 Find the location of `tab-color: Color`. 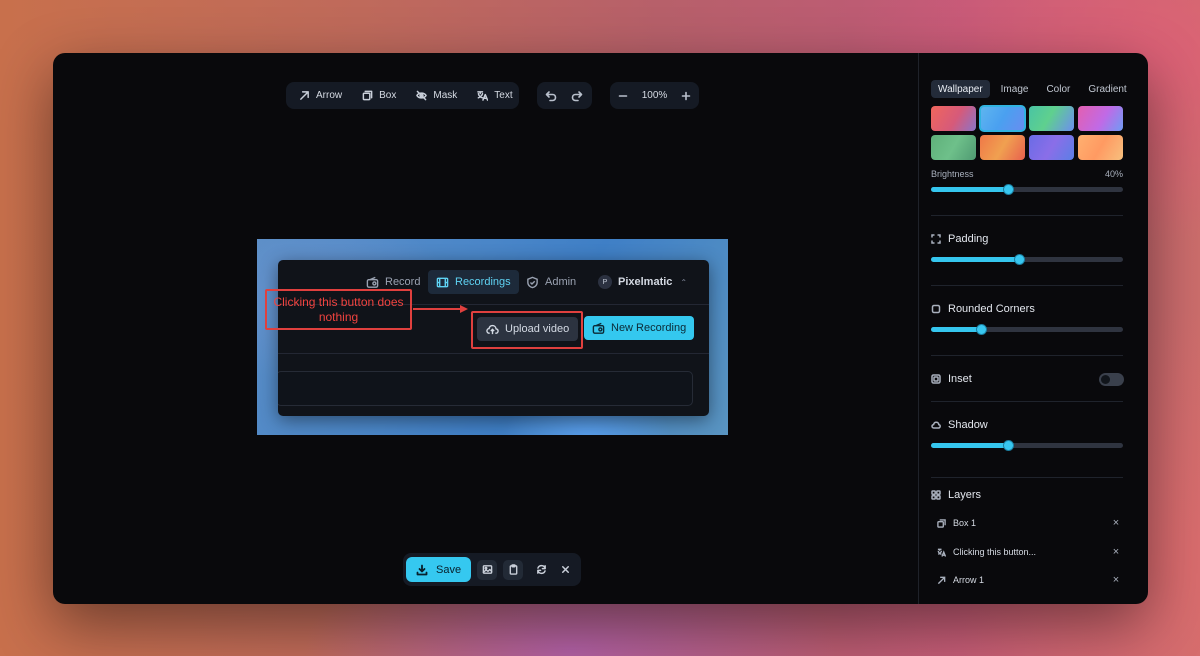

tab-color: Color is located at coordinates (1058, 89).